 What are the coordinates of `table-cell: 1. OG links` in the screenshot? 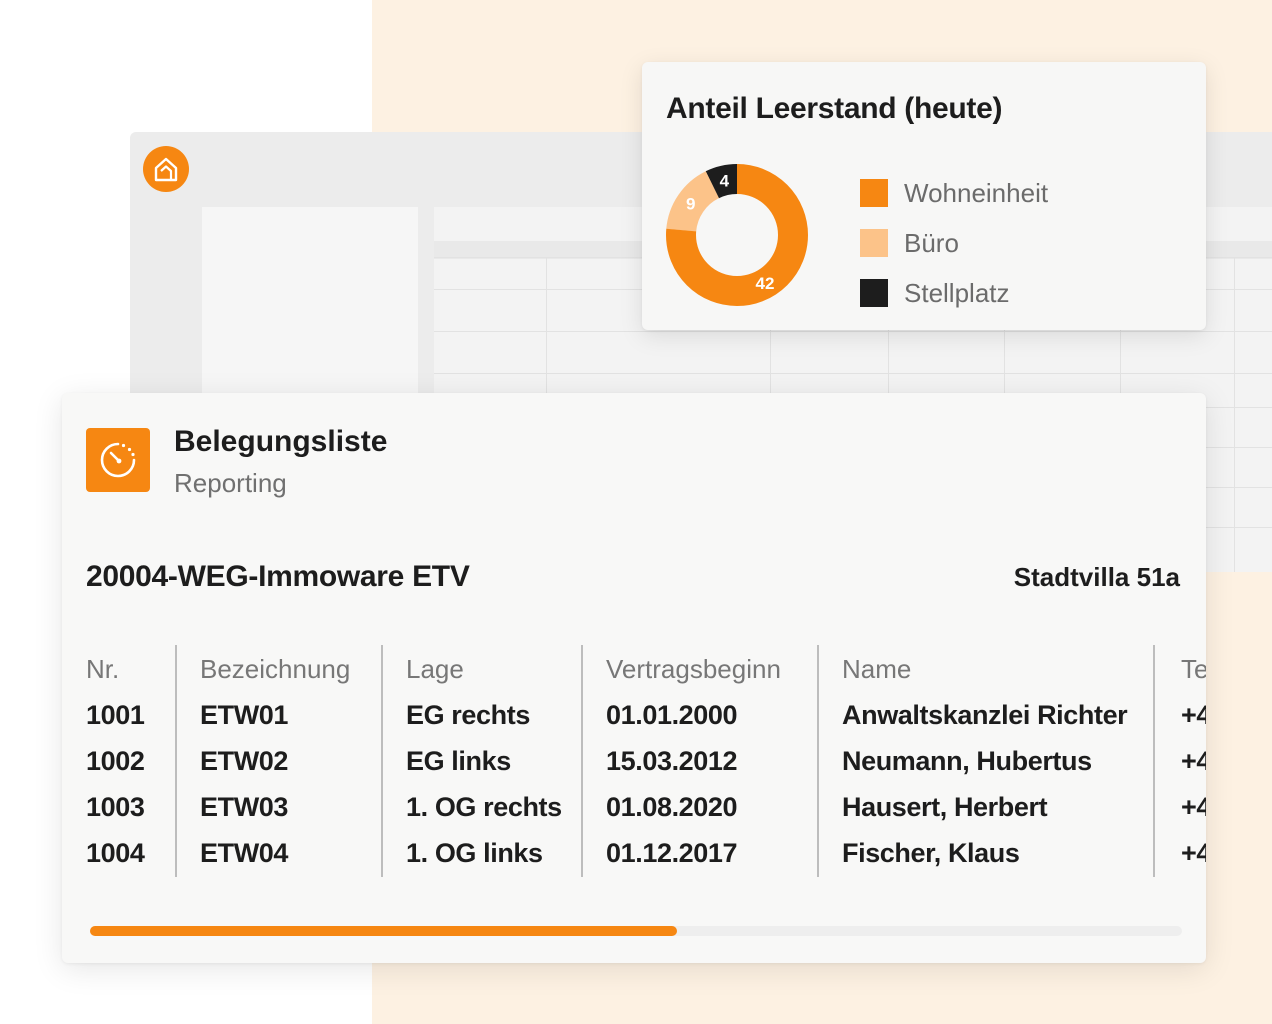 It's located at (474, 853).